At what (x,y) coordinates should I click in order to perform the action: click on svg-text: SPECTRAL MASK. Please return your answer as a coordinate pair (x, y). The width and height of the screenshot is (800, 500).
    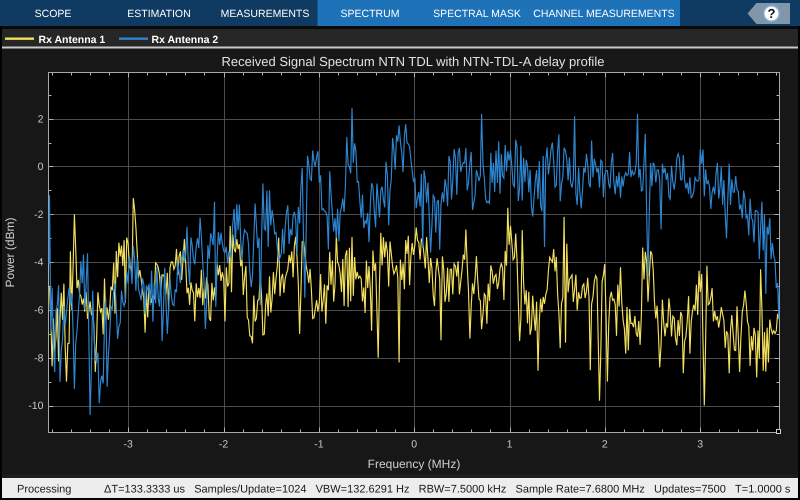
    Looking at the image, I should click on (477, 14).